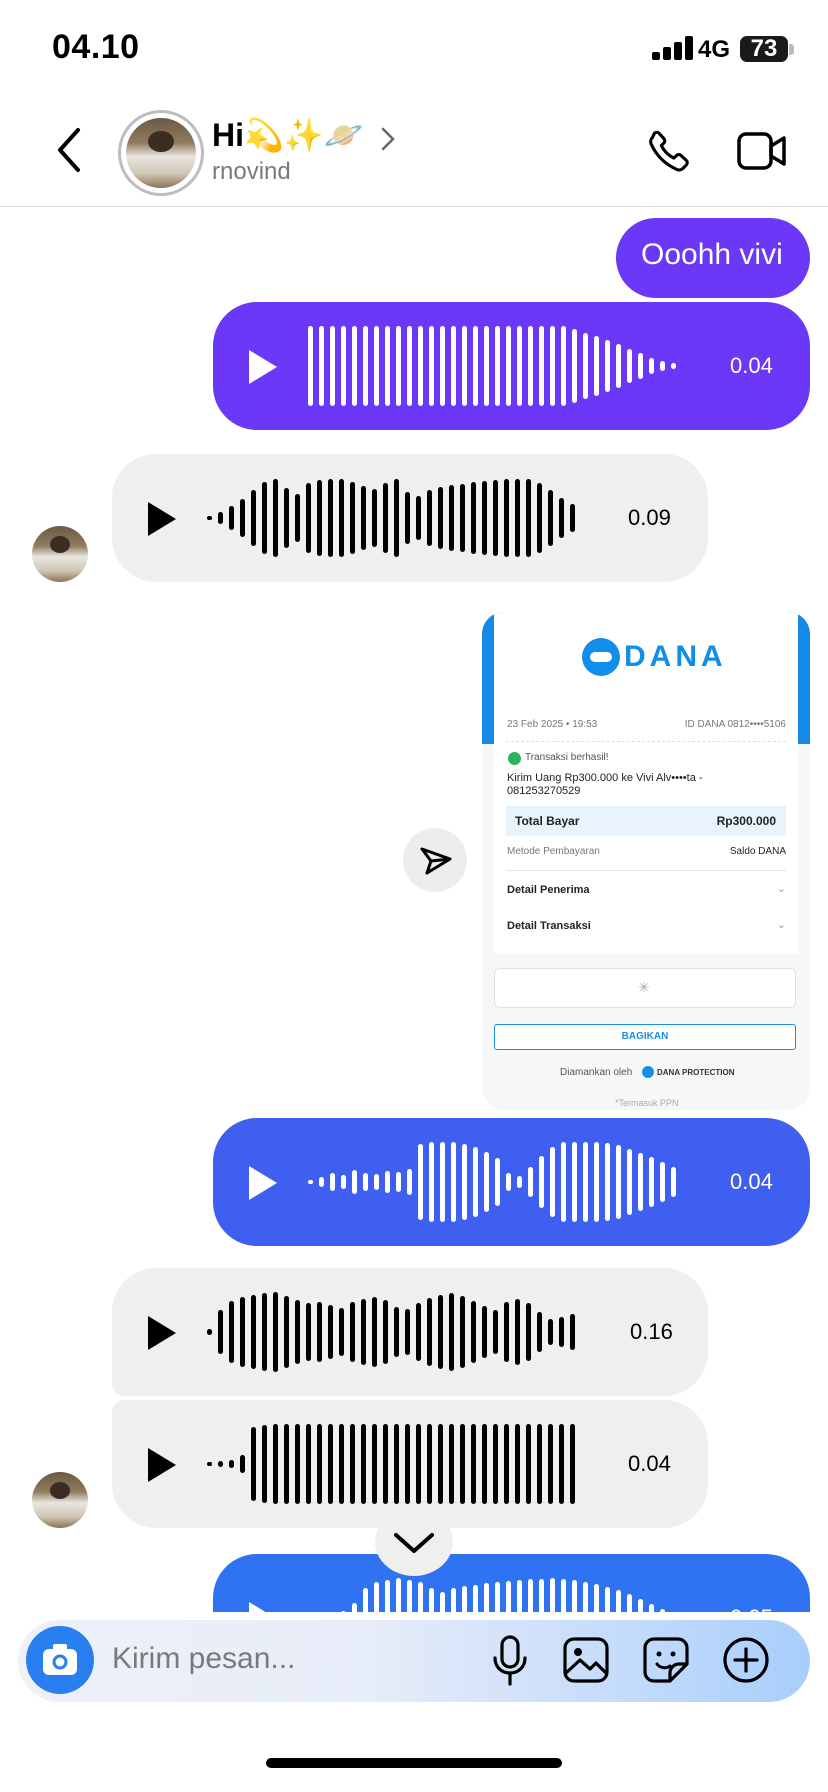  I want to click on share-button, so click(435, 860).